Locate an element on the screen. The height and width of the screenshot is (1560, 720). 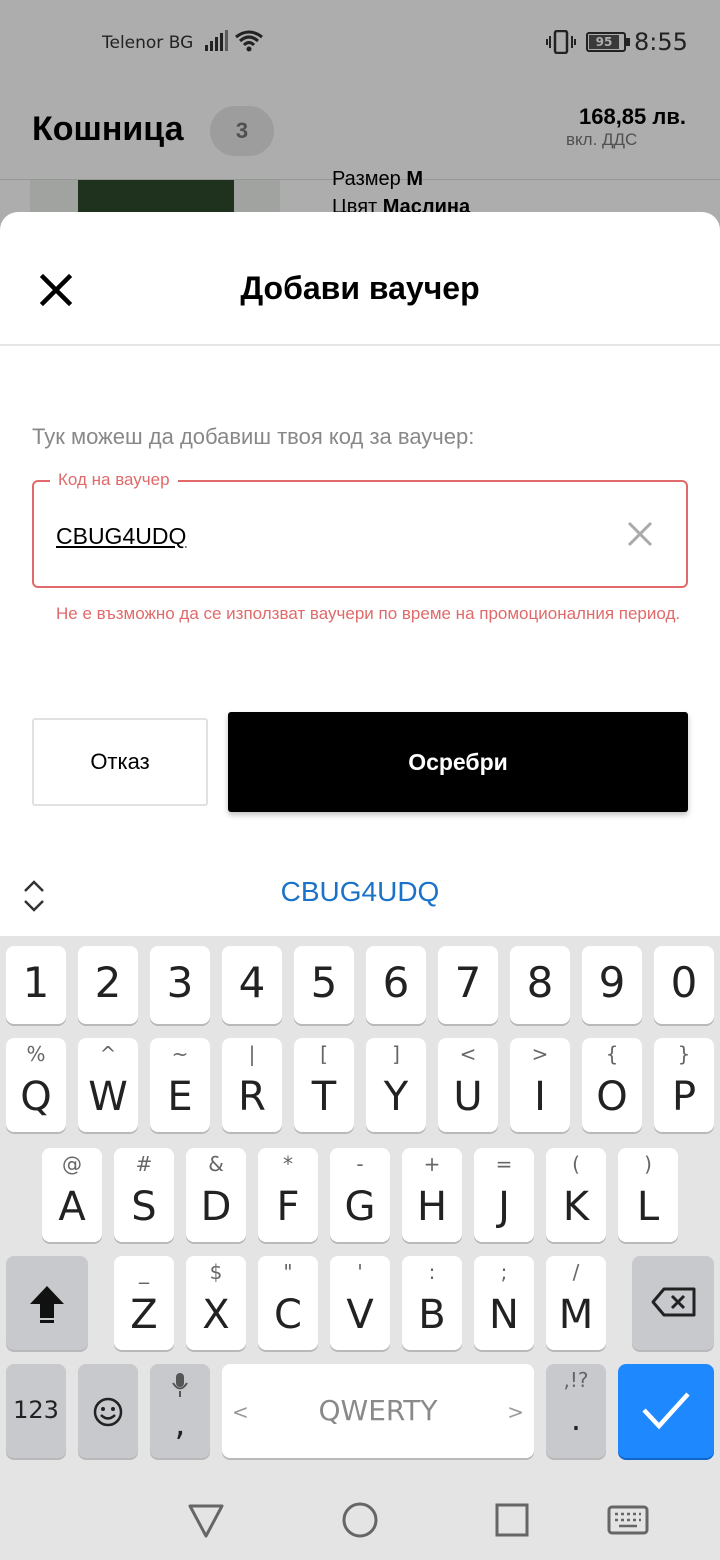
key-secondary-label: & is located at coordinates (216, 1164).